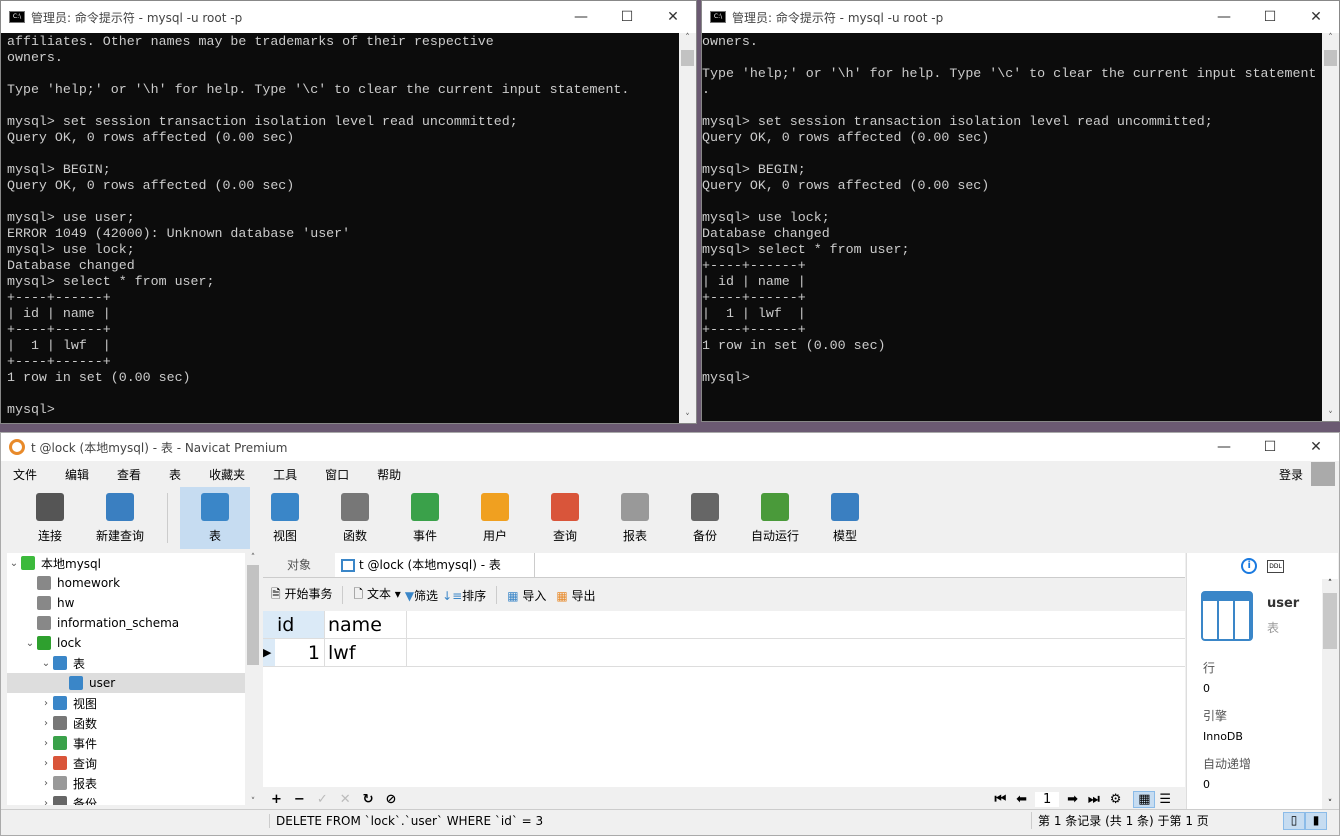  Describe the element at coordinates (126, 683) in the screenshot. I see `tree-item: user` at that location.